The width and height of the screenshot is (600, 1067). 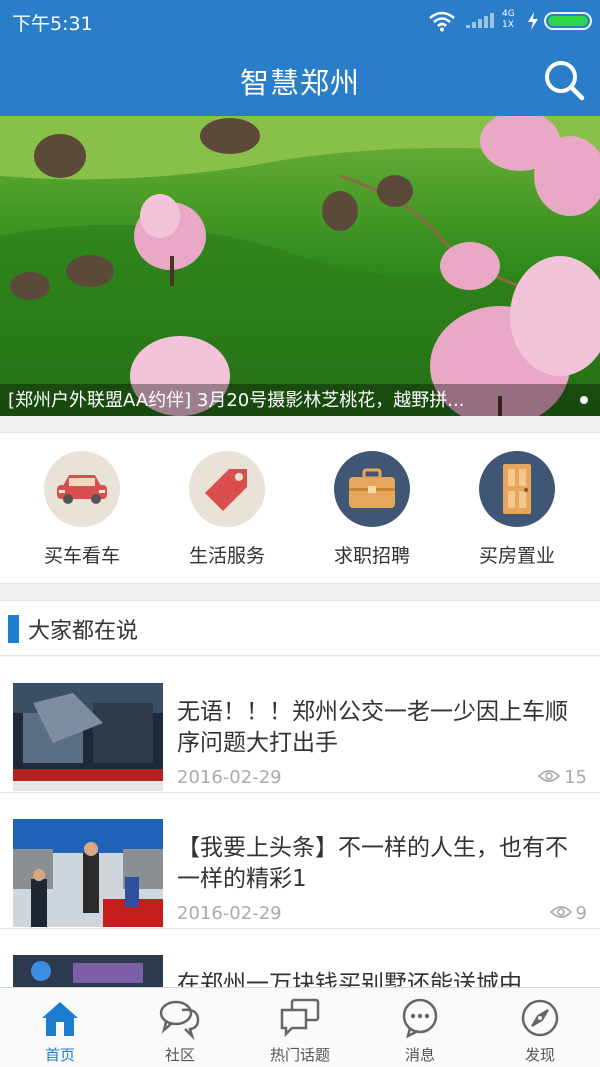 I want to click on view-count-value: 9, so click(x=581, y=913).